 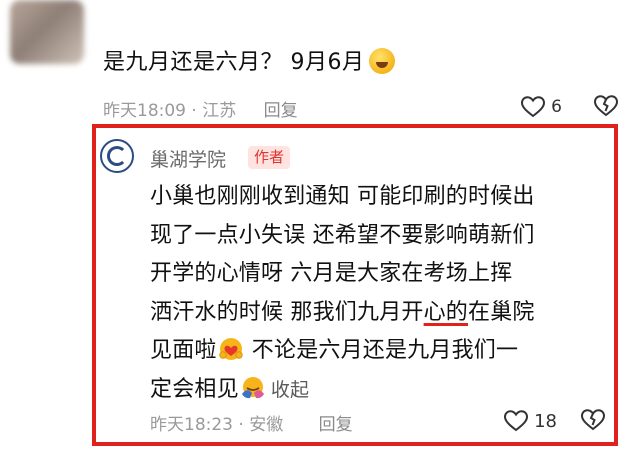 I want to click on reply-line-5b: 不论是六月还是九月我们一, so click(x=381, y=351).